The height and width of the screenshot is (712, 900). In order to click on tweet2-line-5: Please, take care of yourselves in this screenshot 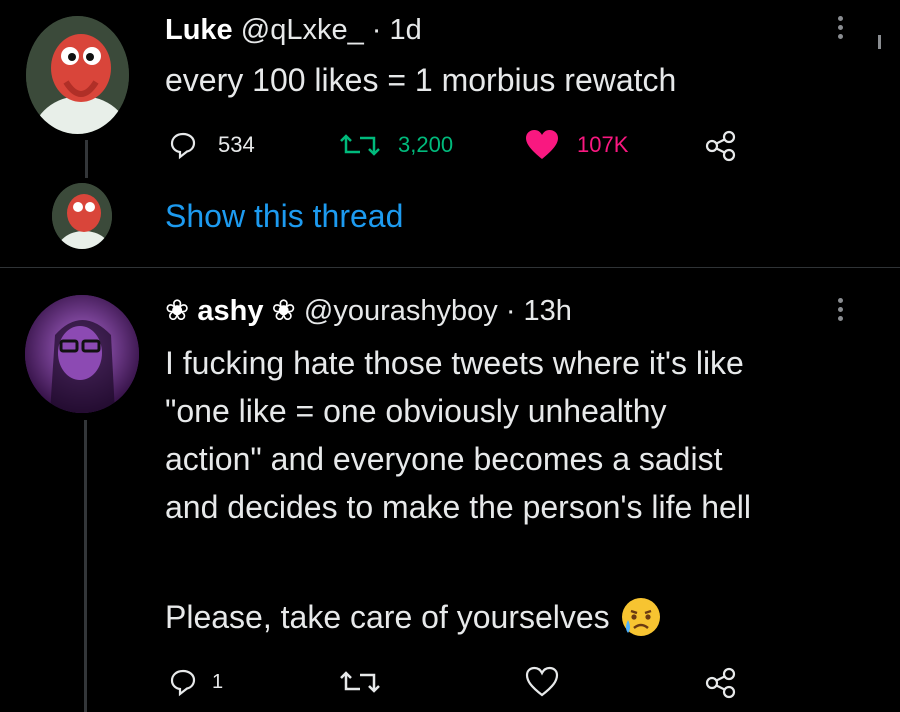, I will do `click(387, 617)`.